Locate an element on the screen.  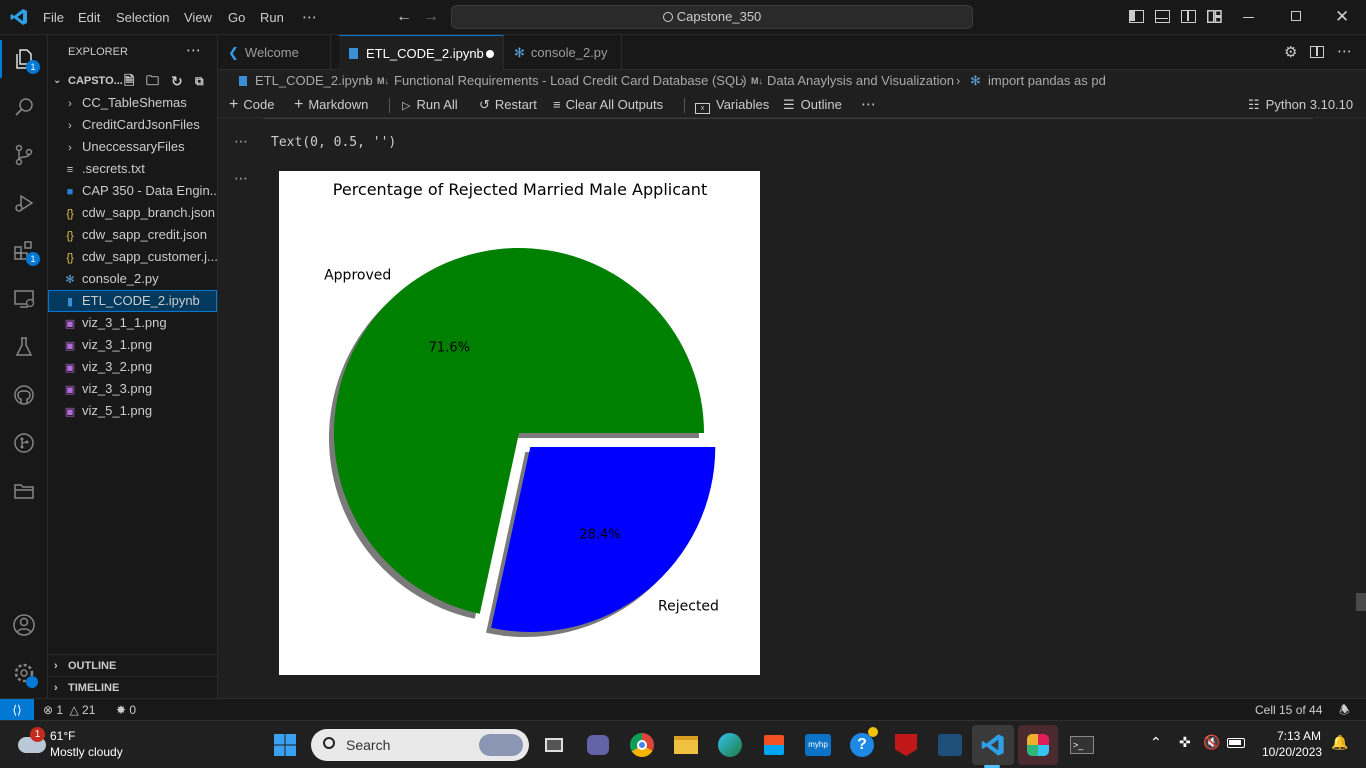
customize-layout-icon is located at coordinates (1214, 16).